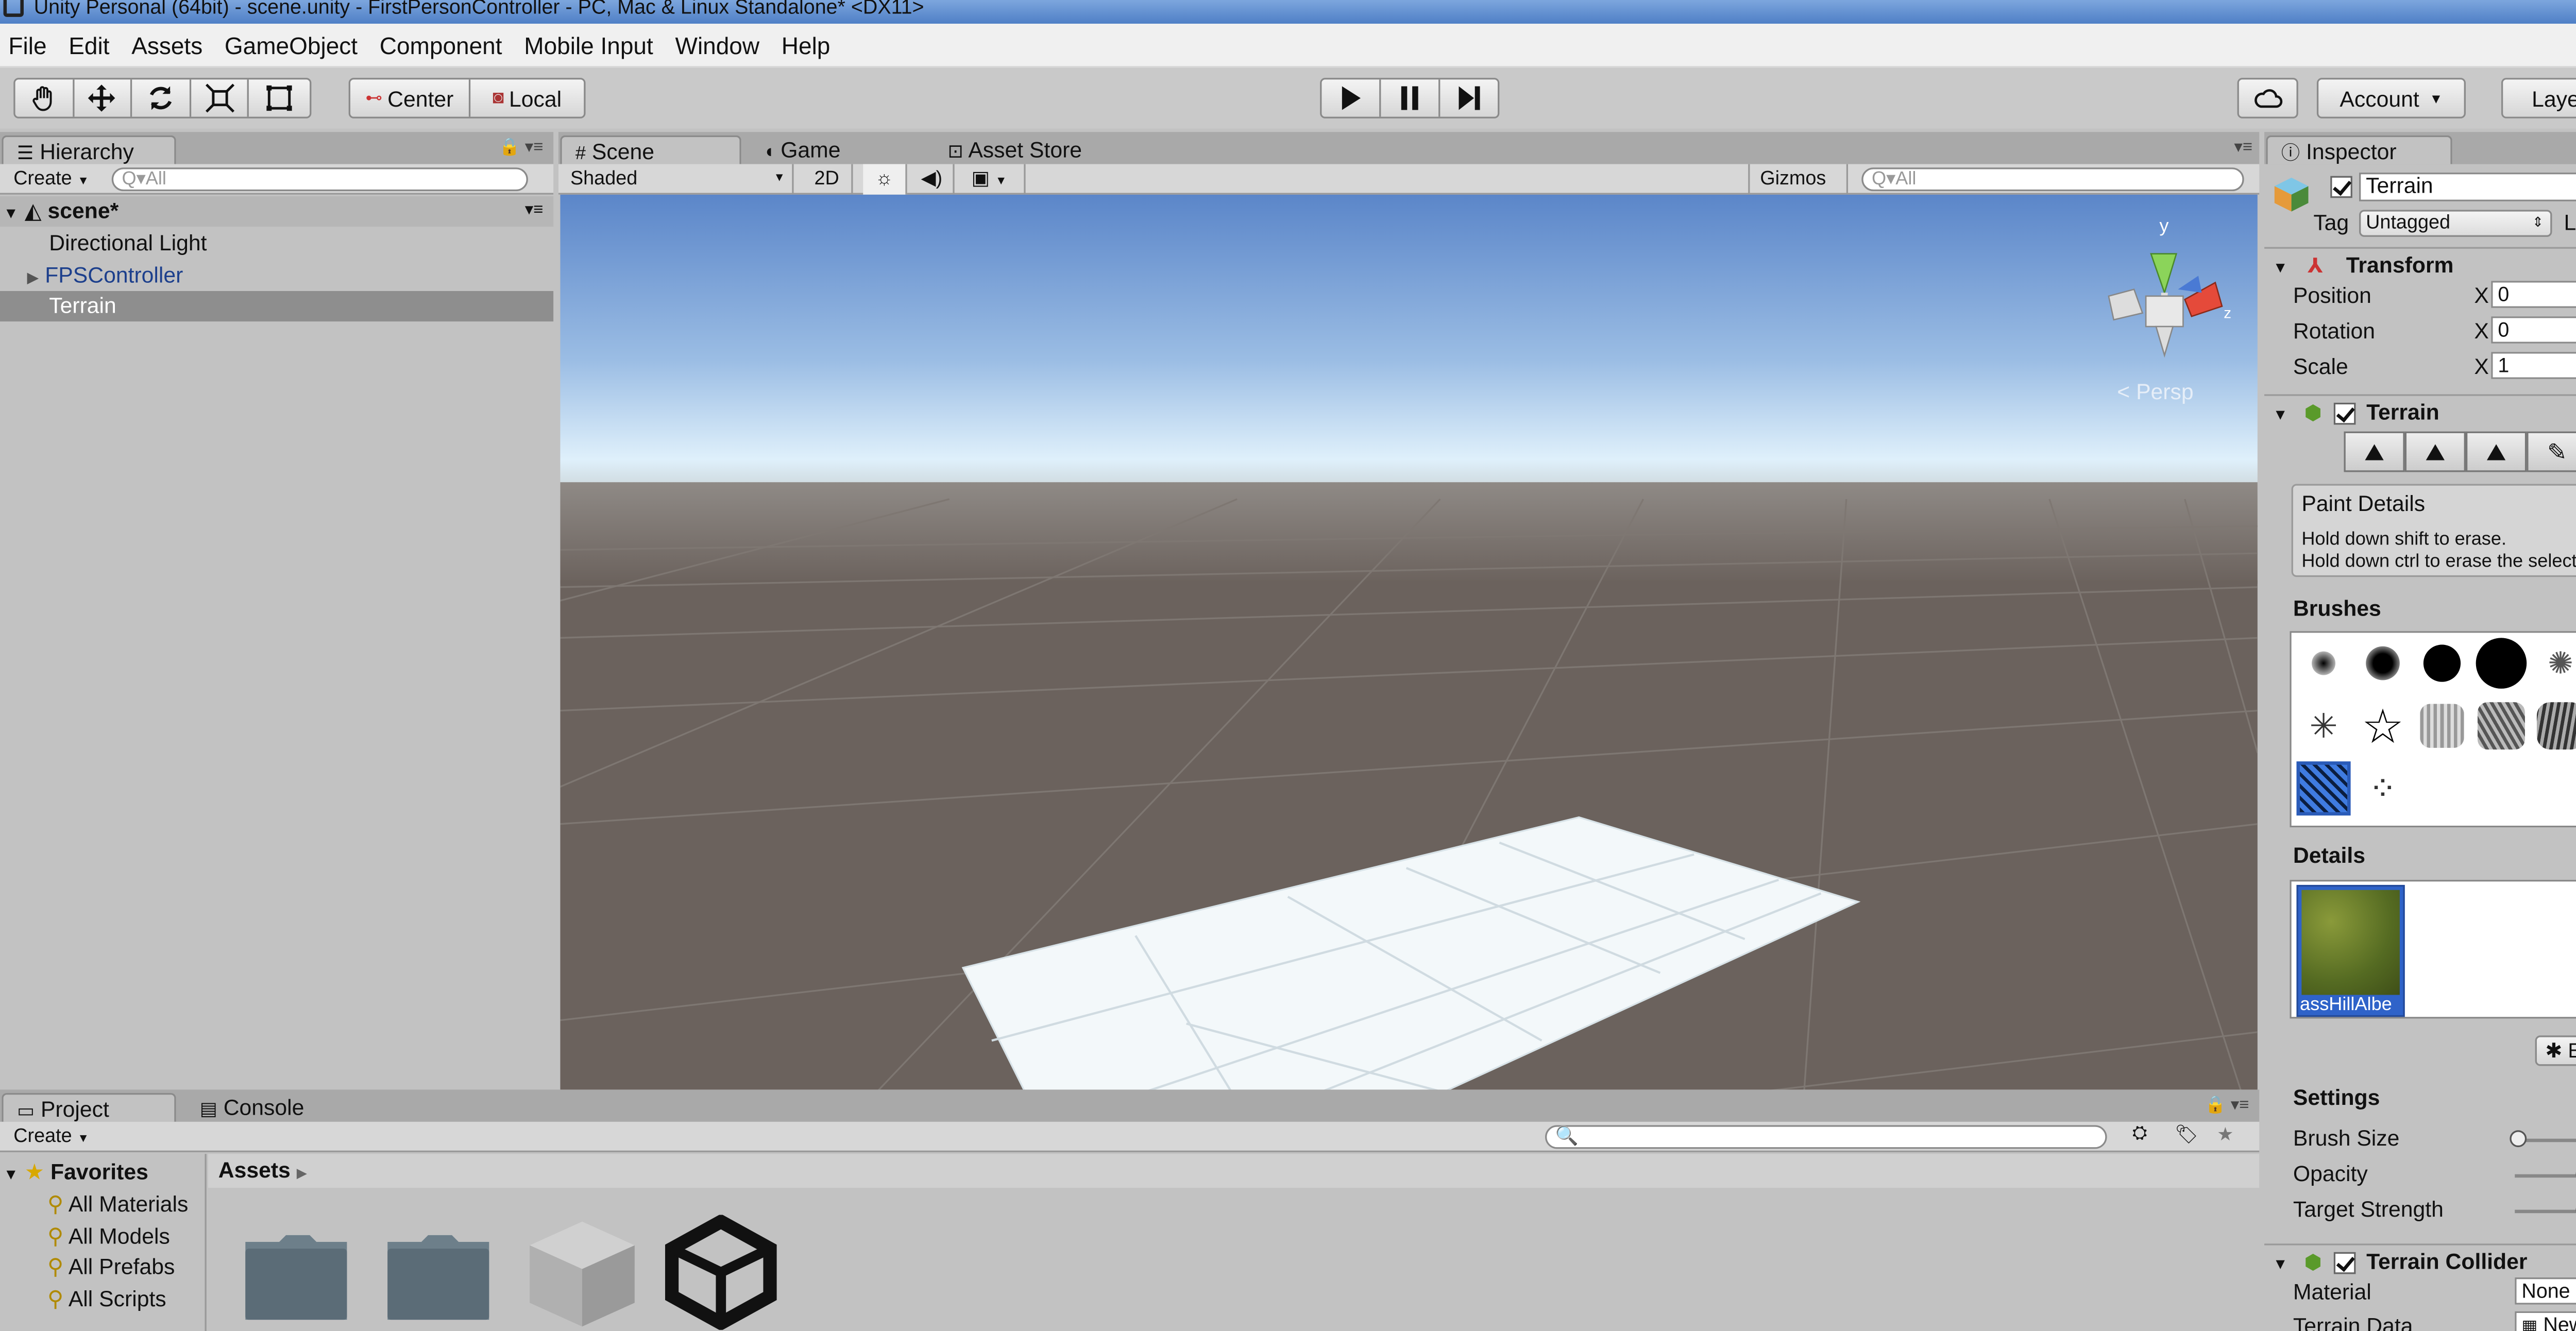 This screenshot has width=2576, height=1331. Describe the element at coordinates (1826, 1137) in the screenshot. I see `project-search-input: 🔍` at that location.